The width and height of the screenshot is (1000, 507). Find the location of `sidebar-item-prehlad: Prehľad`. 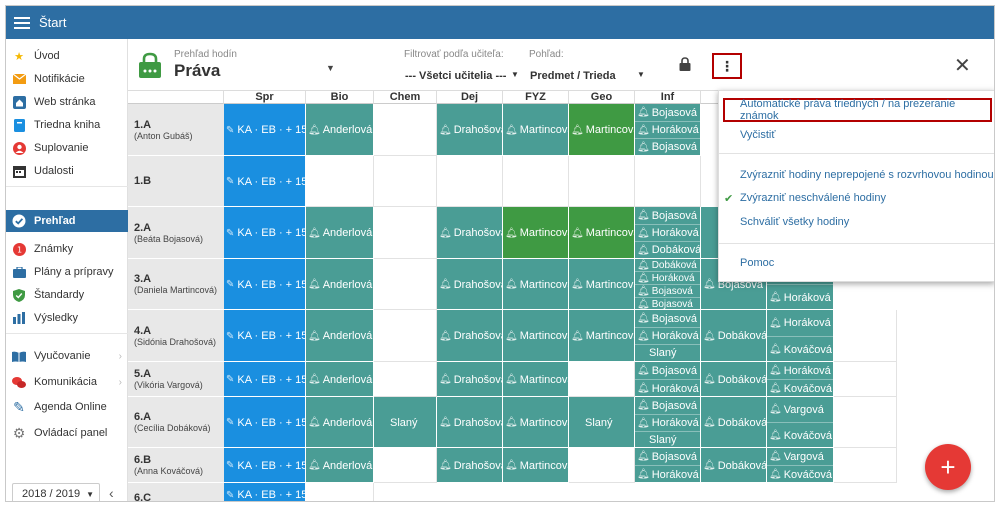

sidebar-item-prehlad: Prehľad is located at coordinates (67, 221).